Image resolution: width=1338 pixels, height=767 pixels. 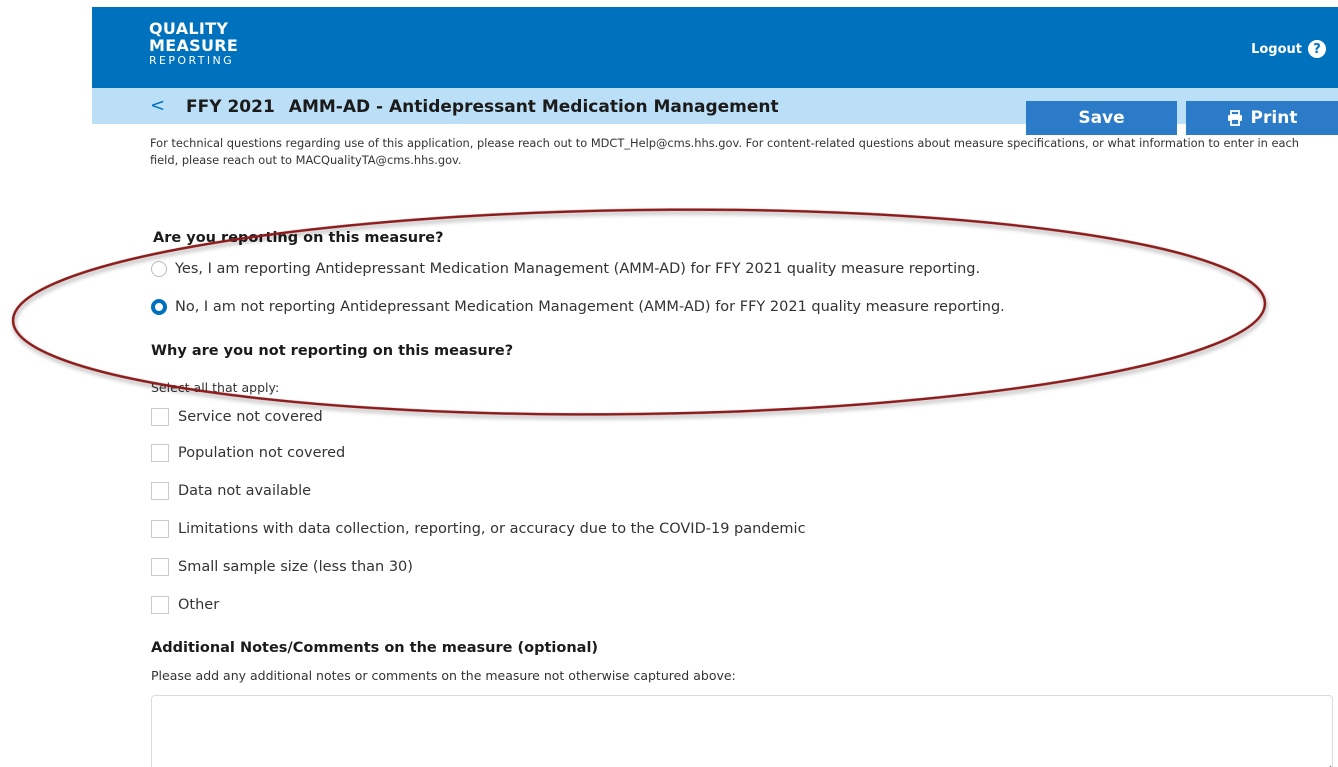 I want to click on checkbox-other: Other, so click(x=185, y=605).